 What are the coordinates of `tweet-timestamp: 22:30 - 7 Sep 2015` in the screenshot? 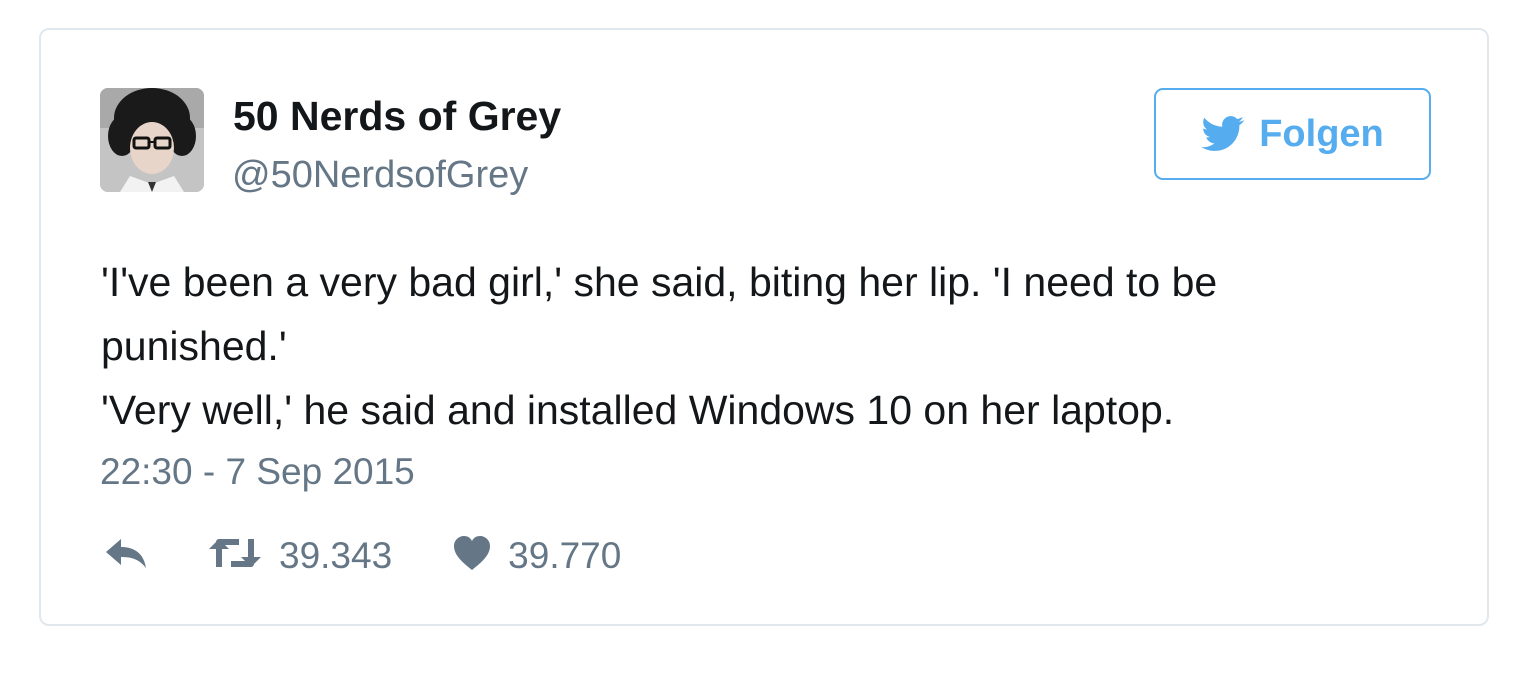 It's located at (257, 472).